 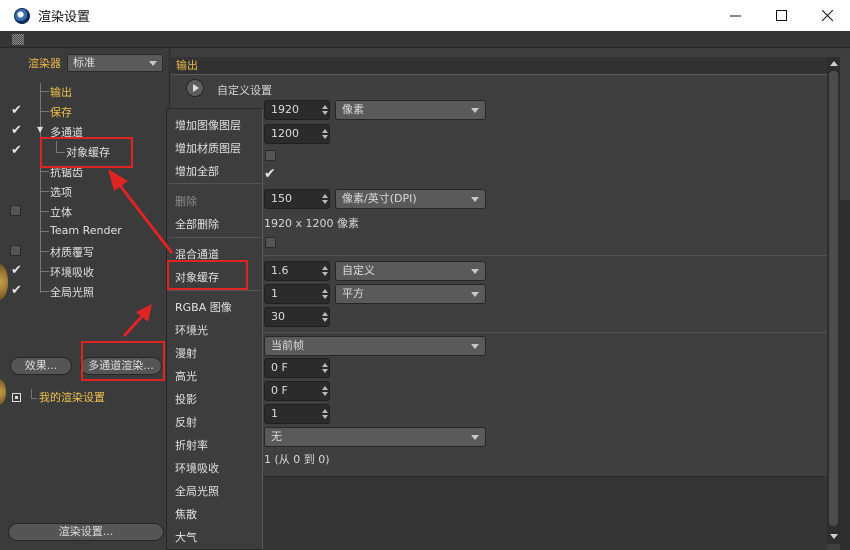 What do you see at coordinates (297, 199) in the screenshot?
I see `resolution-field: 150` at bounding box center [297, 199].